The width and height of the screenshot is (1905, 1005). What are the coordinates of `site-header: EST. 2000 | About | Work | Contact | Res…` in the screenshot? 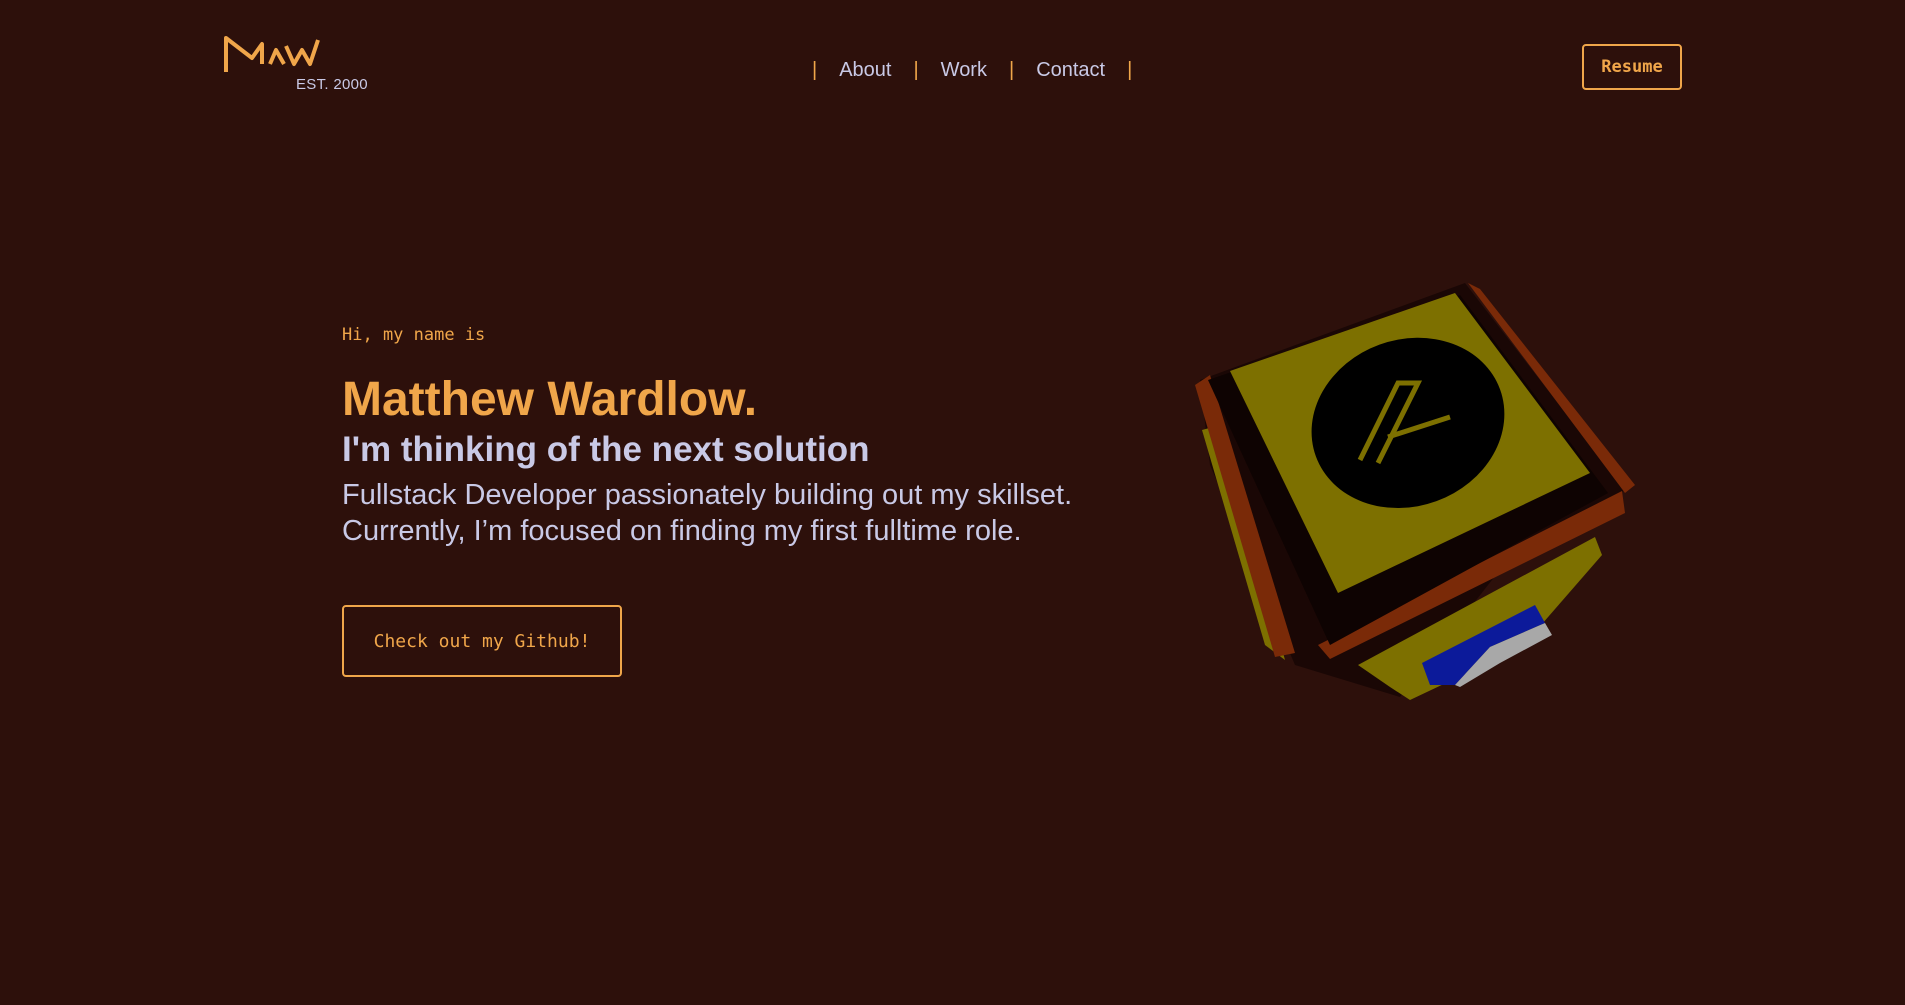 It's located at (952, 65).